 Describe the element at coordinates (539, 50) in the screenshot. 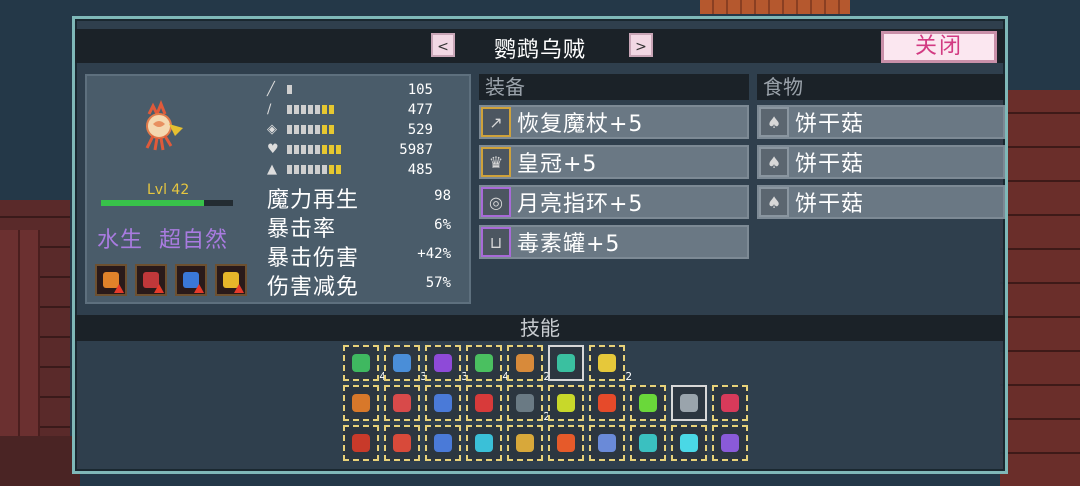

I see `character-name: 鹦鹉乌贼` at that location.